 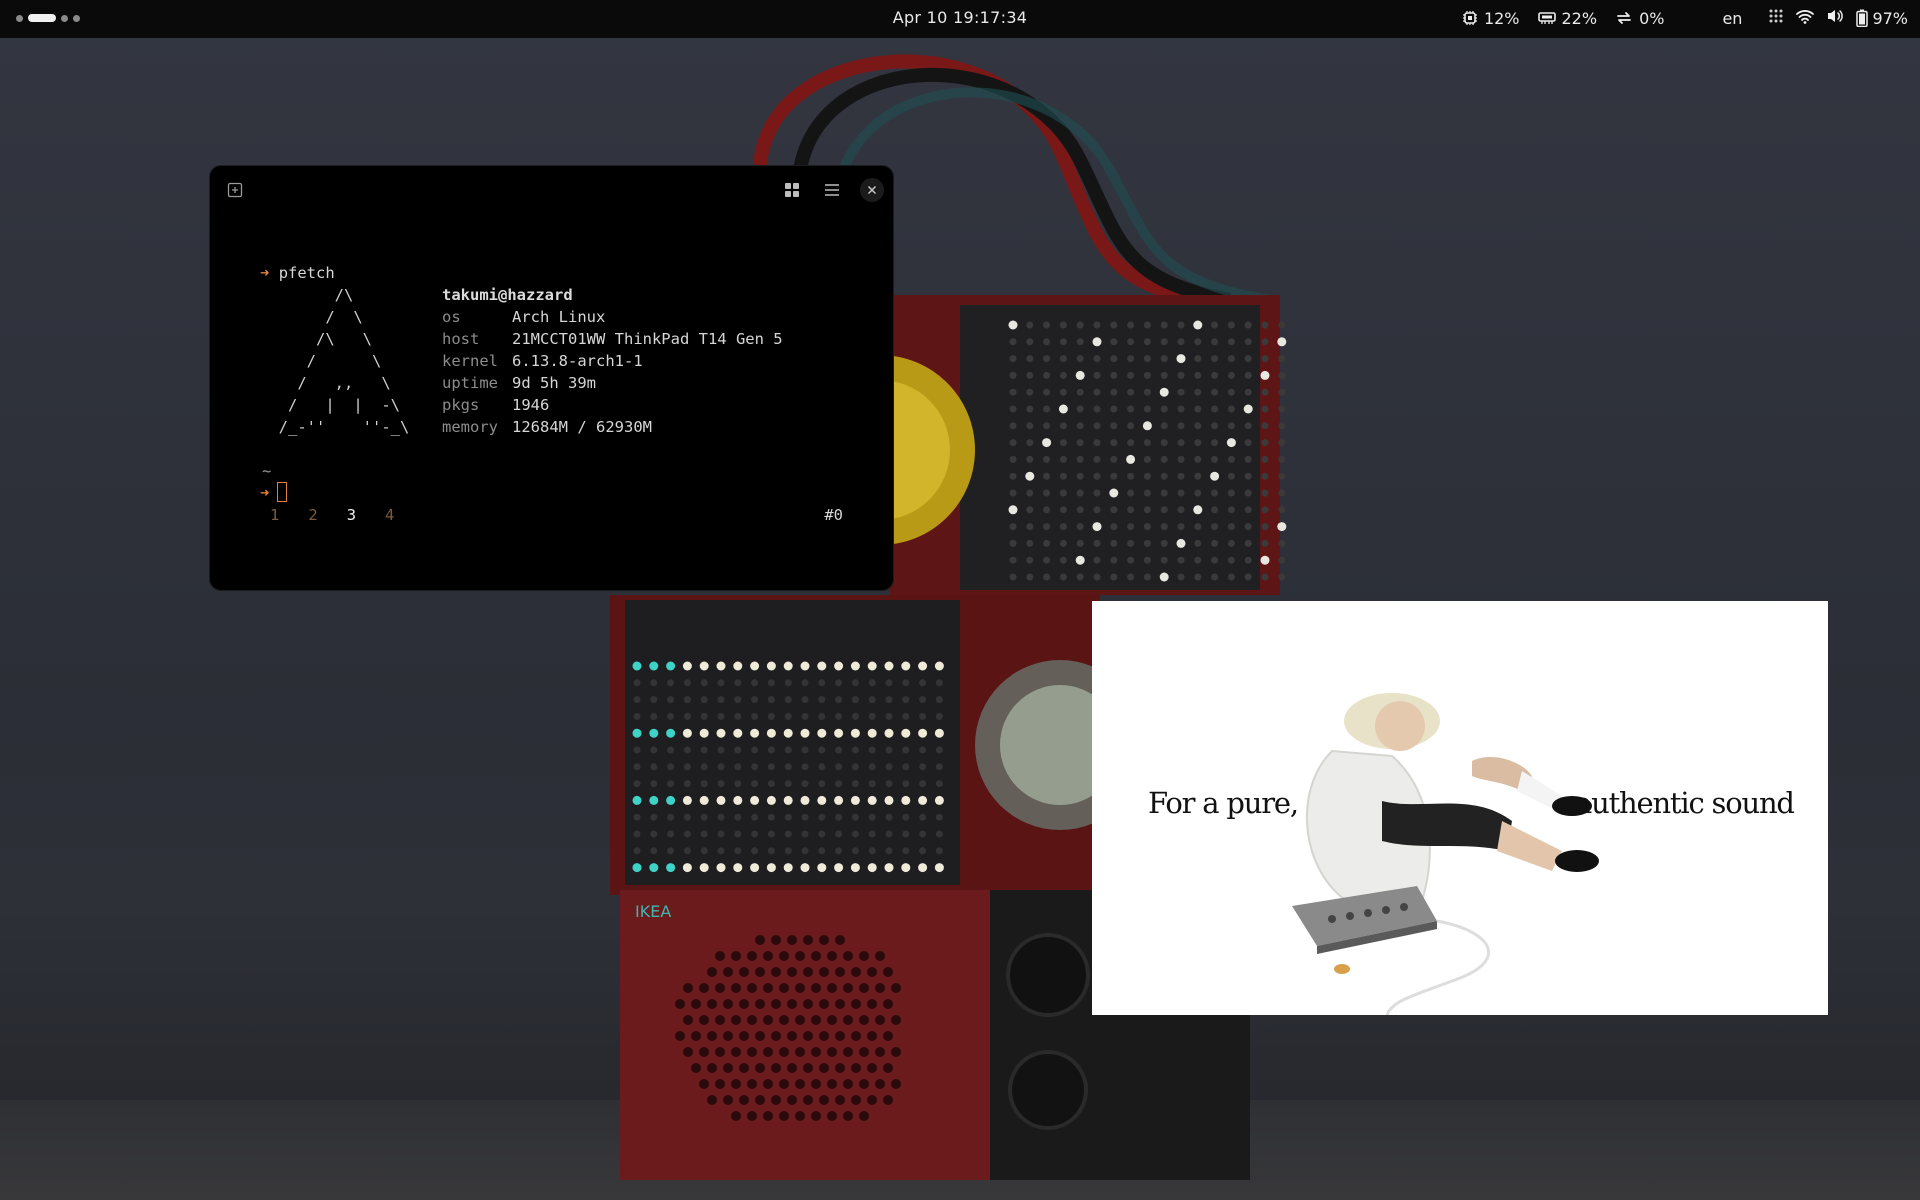 I want to click on active-prompt: ➜, so click(x=274, y=493).